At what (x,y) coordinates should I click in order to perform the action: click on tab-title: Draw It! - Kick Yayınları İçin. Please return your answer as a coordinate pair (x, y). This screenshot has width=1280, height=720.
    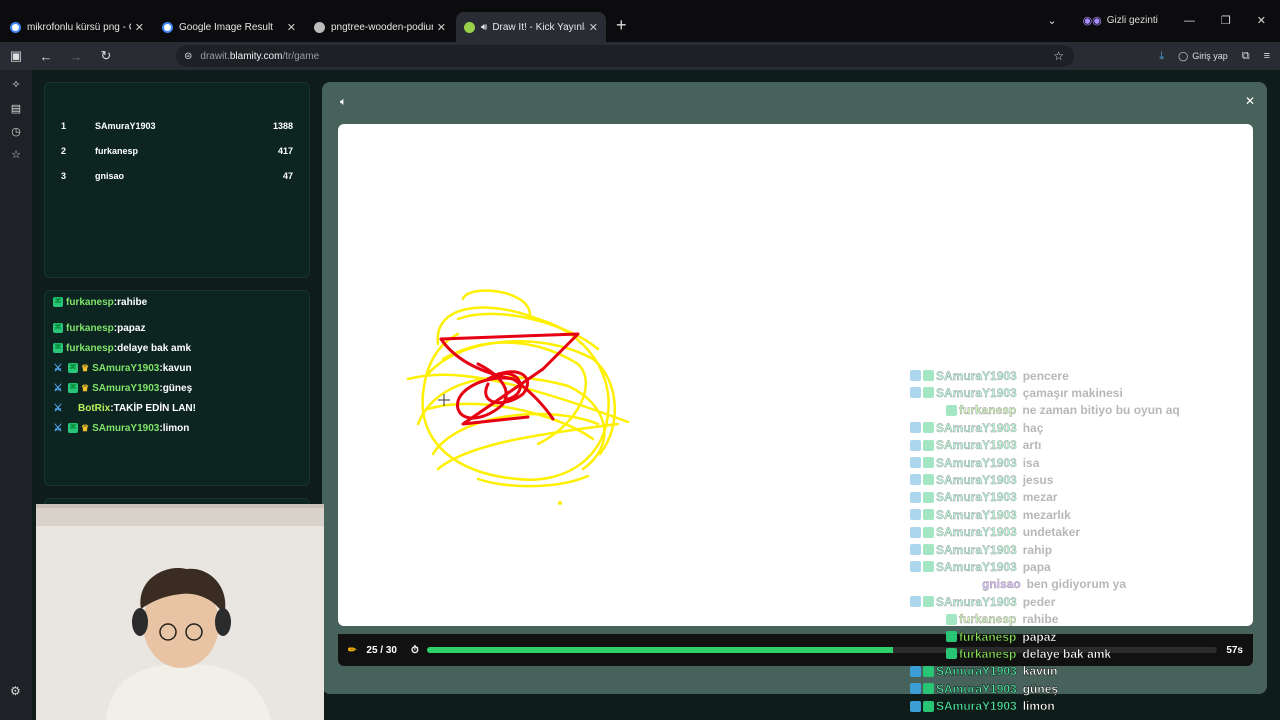
    Looking at the image, I should click on (538, 27).